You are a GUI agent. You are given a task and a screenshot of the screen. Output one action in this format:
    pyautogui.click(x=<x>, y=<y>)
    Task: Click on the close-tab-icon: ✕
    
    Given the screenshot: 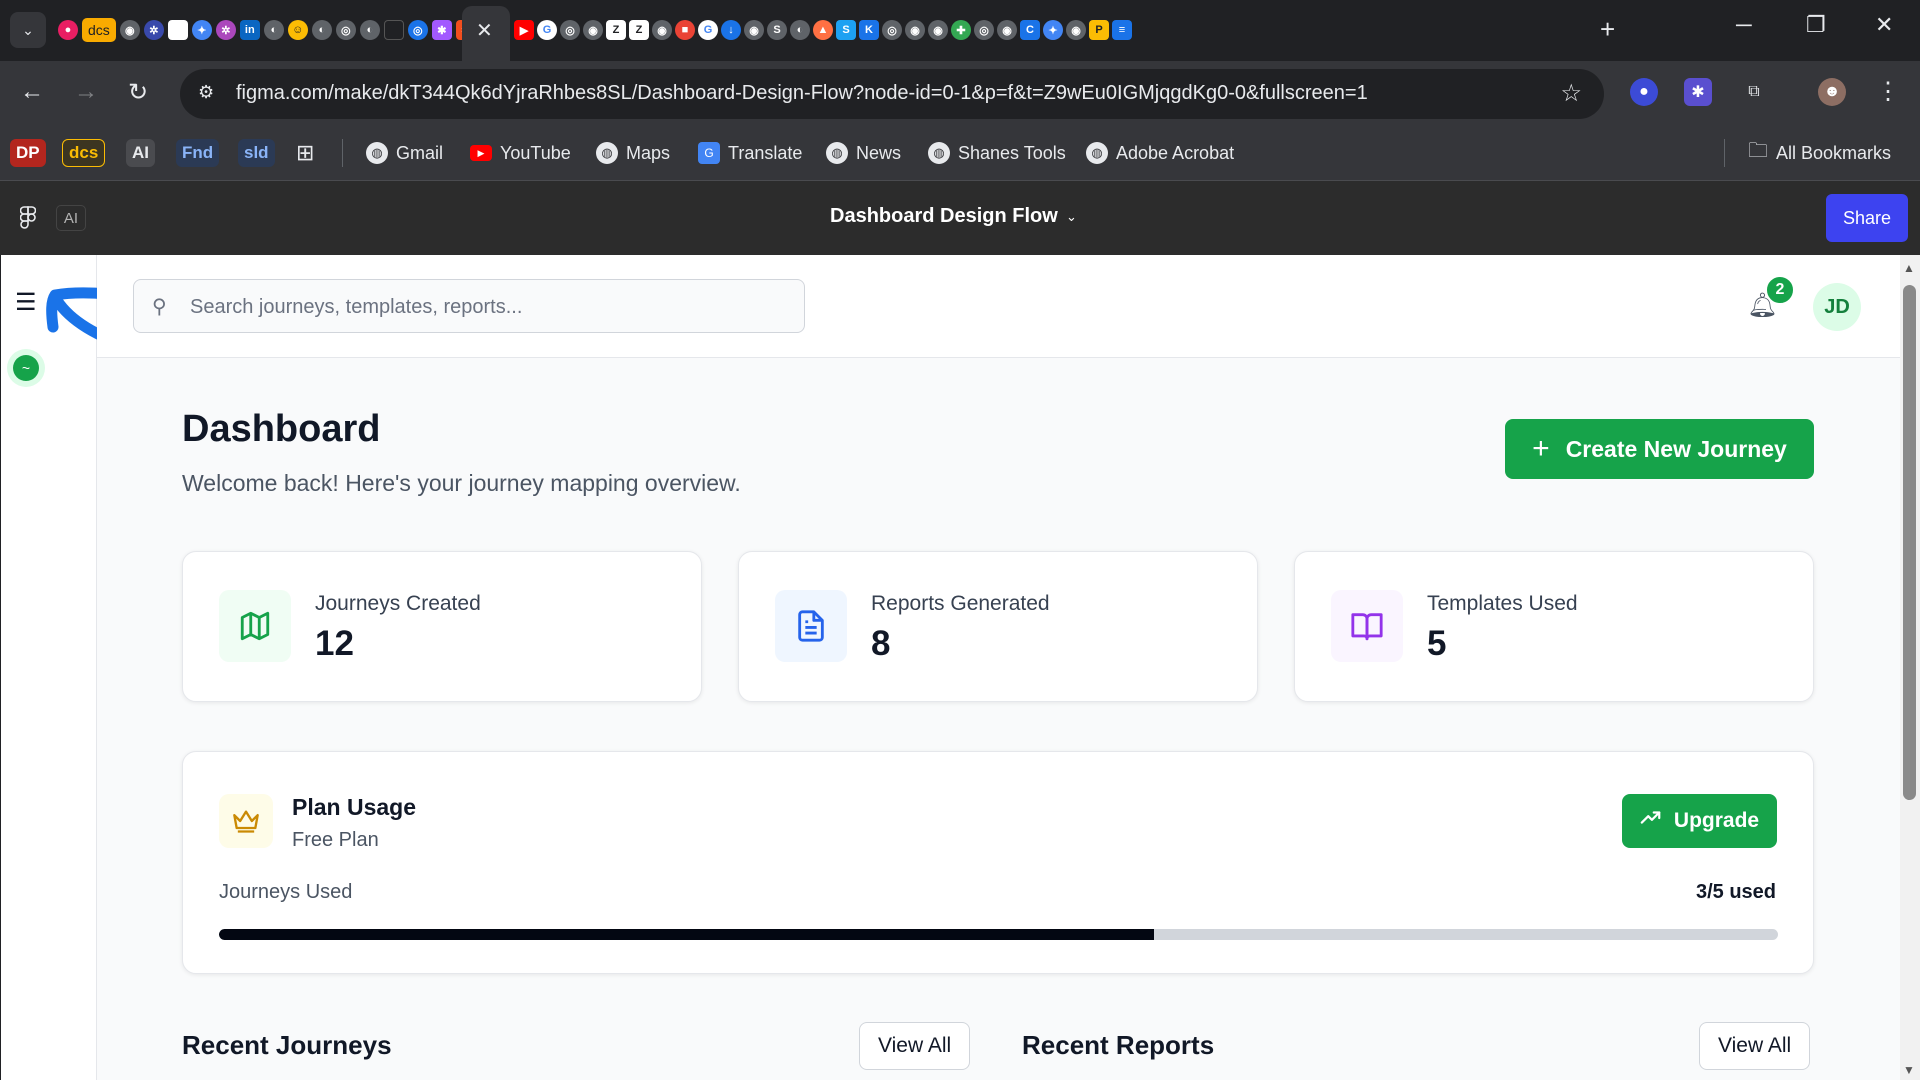 What is the action you would take?
    pyautogui.click(x=484, y=30)
    